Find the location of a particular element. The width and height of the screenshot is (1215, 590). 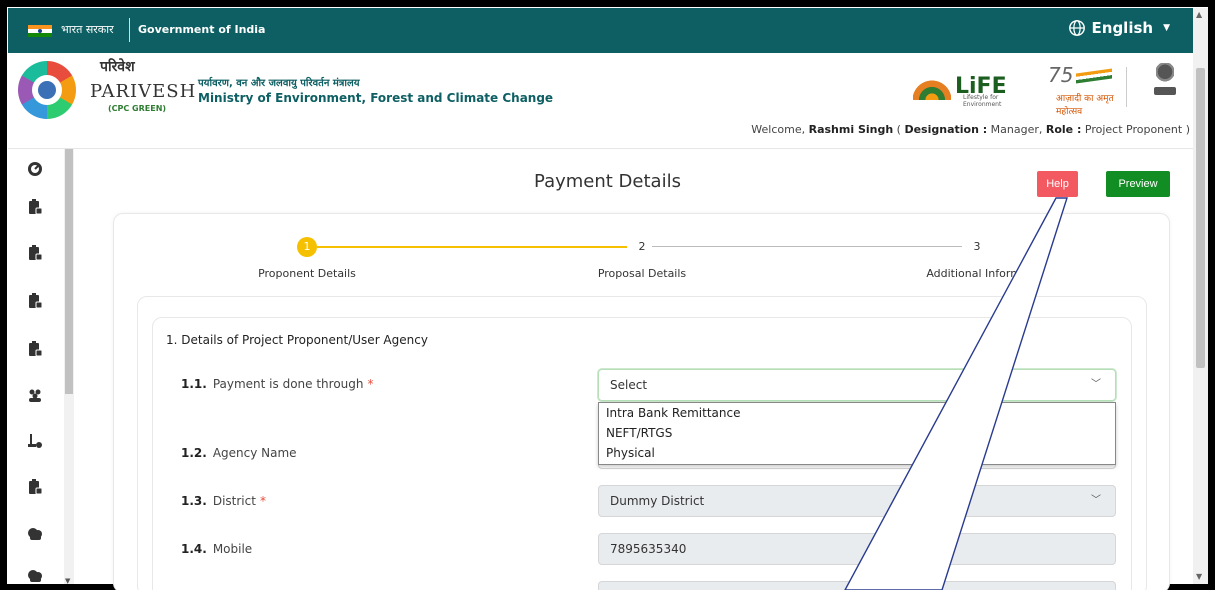

azadi-number: 75 is located at coordinates (1061, 75).